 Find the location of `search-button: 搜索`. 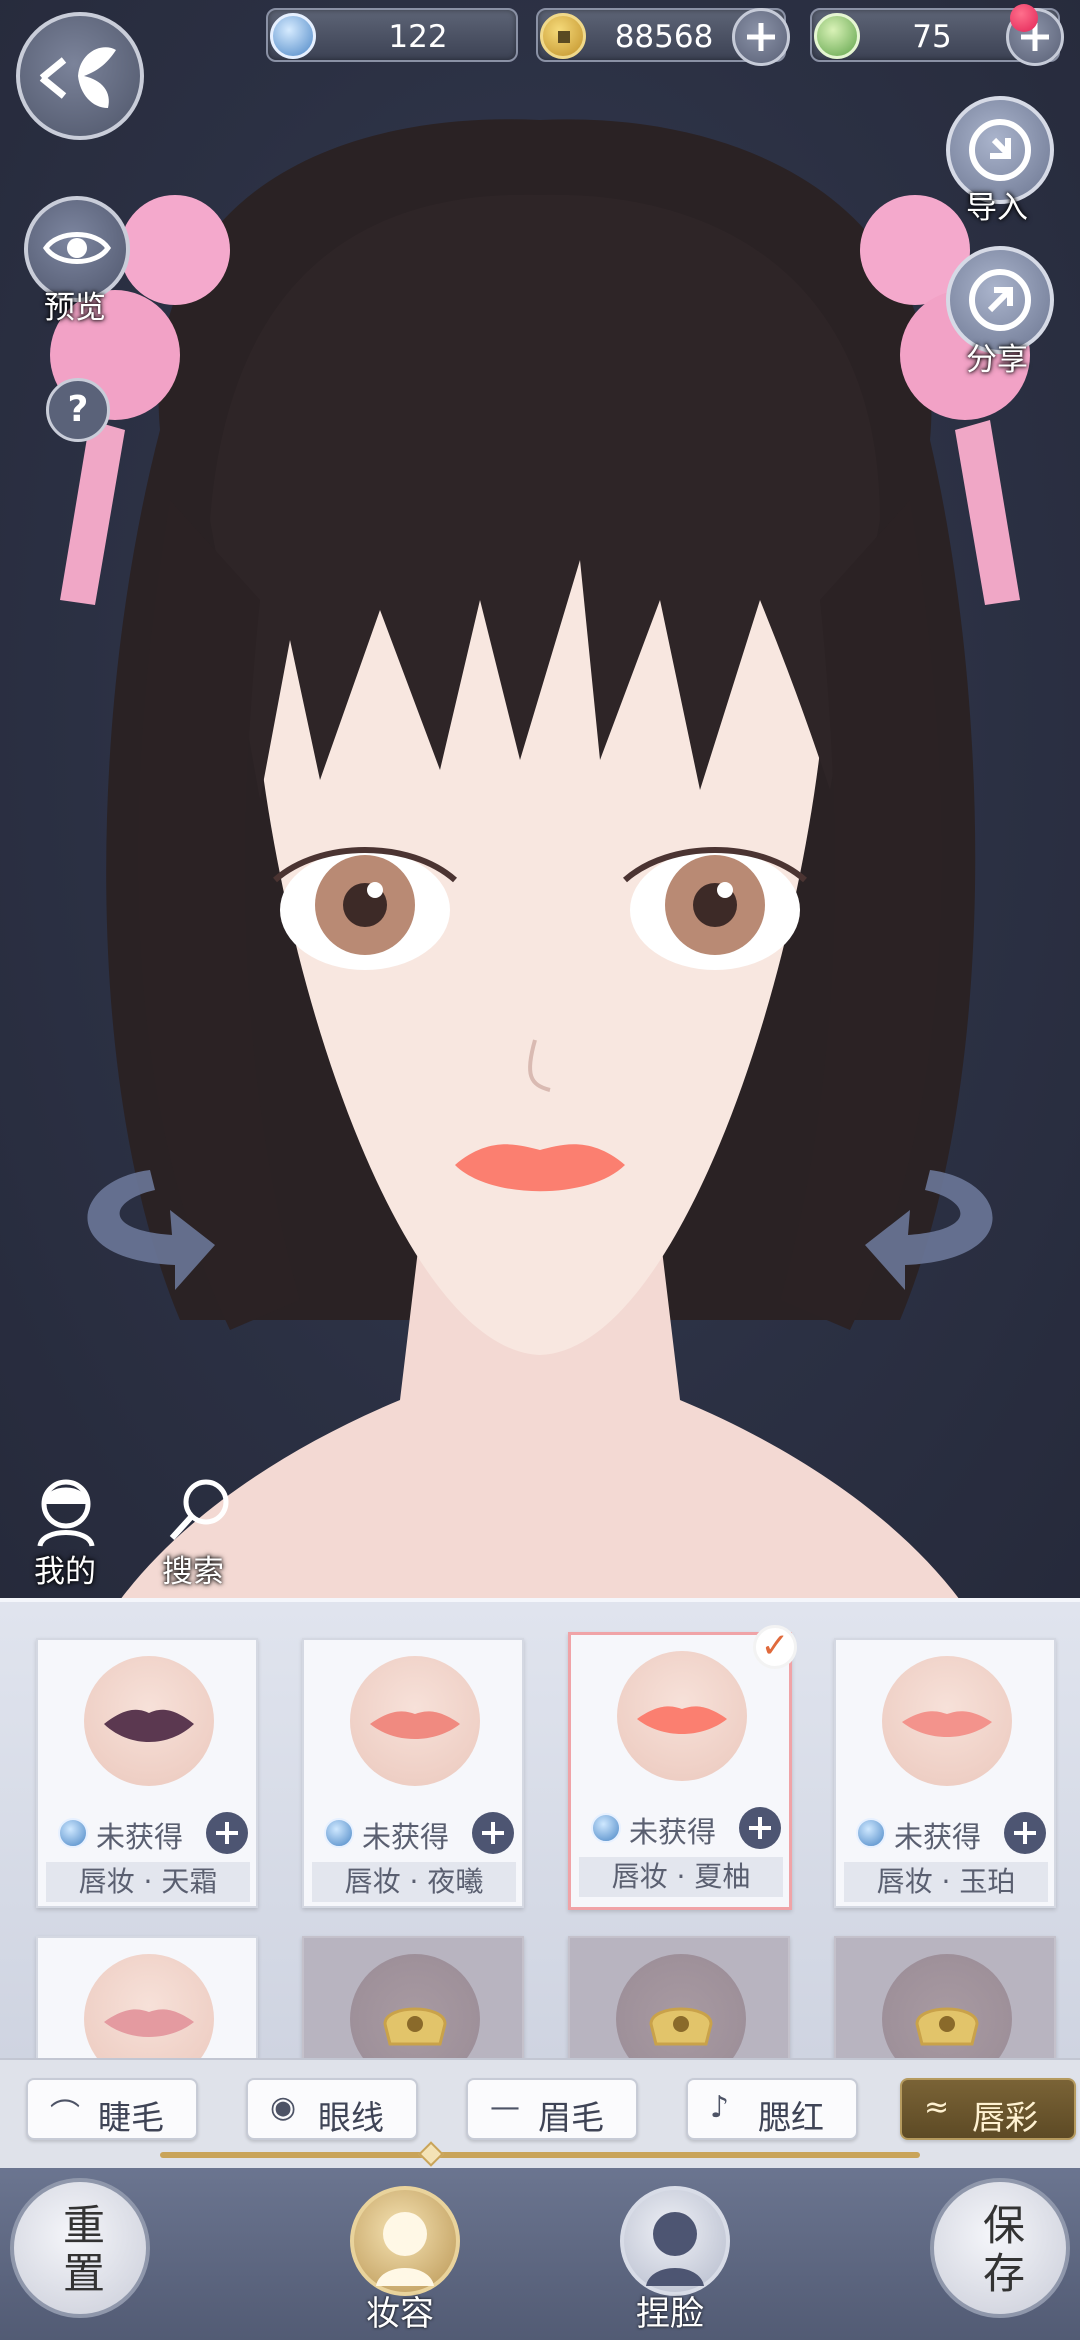

search-button: 搜索 is located at coordinates (200, 1530).